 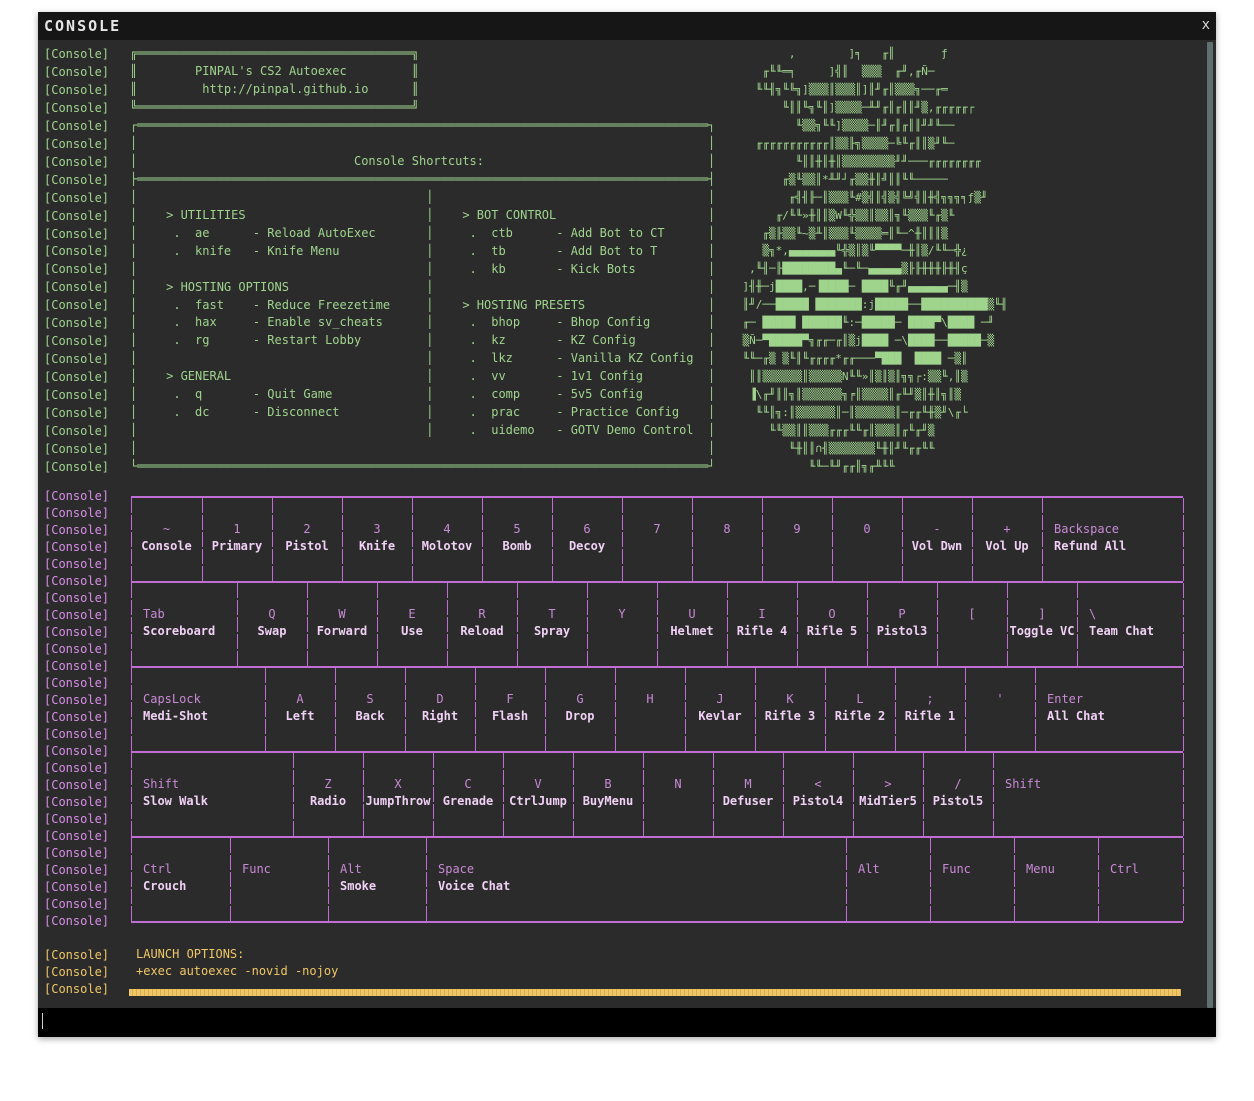 What do you see at coordinates (972, 614) in the screenshot?
I see `key-legend: [` at bounding box center [972, 614].